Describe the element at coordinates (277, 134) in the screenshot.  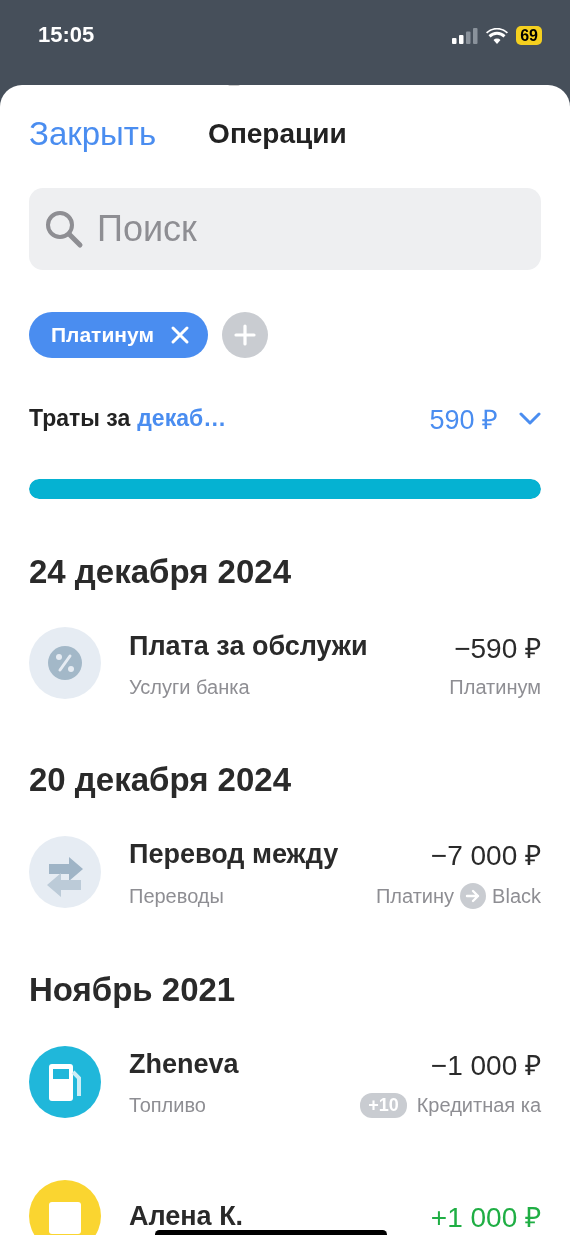
I see `screen-title: Операции` at that location.